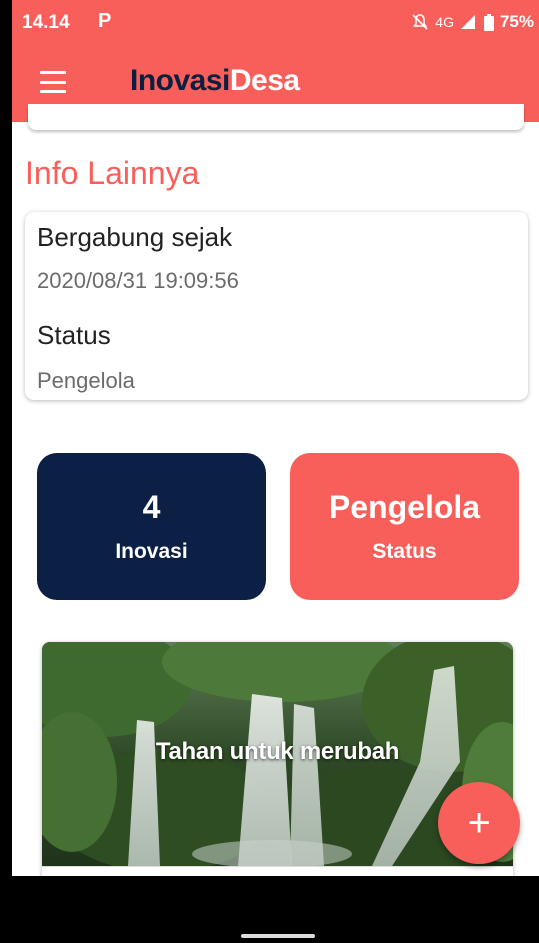 Image resolution: width=539 pixels, height=943 pixels. What do you see at coordinates (151, 551) in the screenshot?
I see `stat-inovasi-label: Inovasi` at bounding box center [151, 551].